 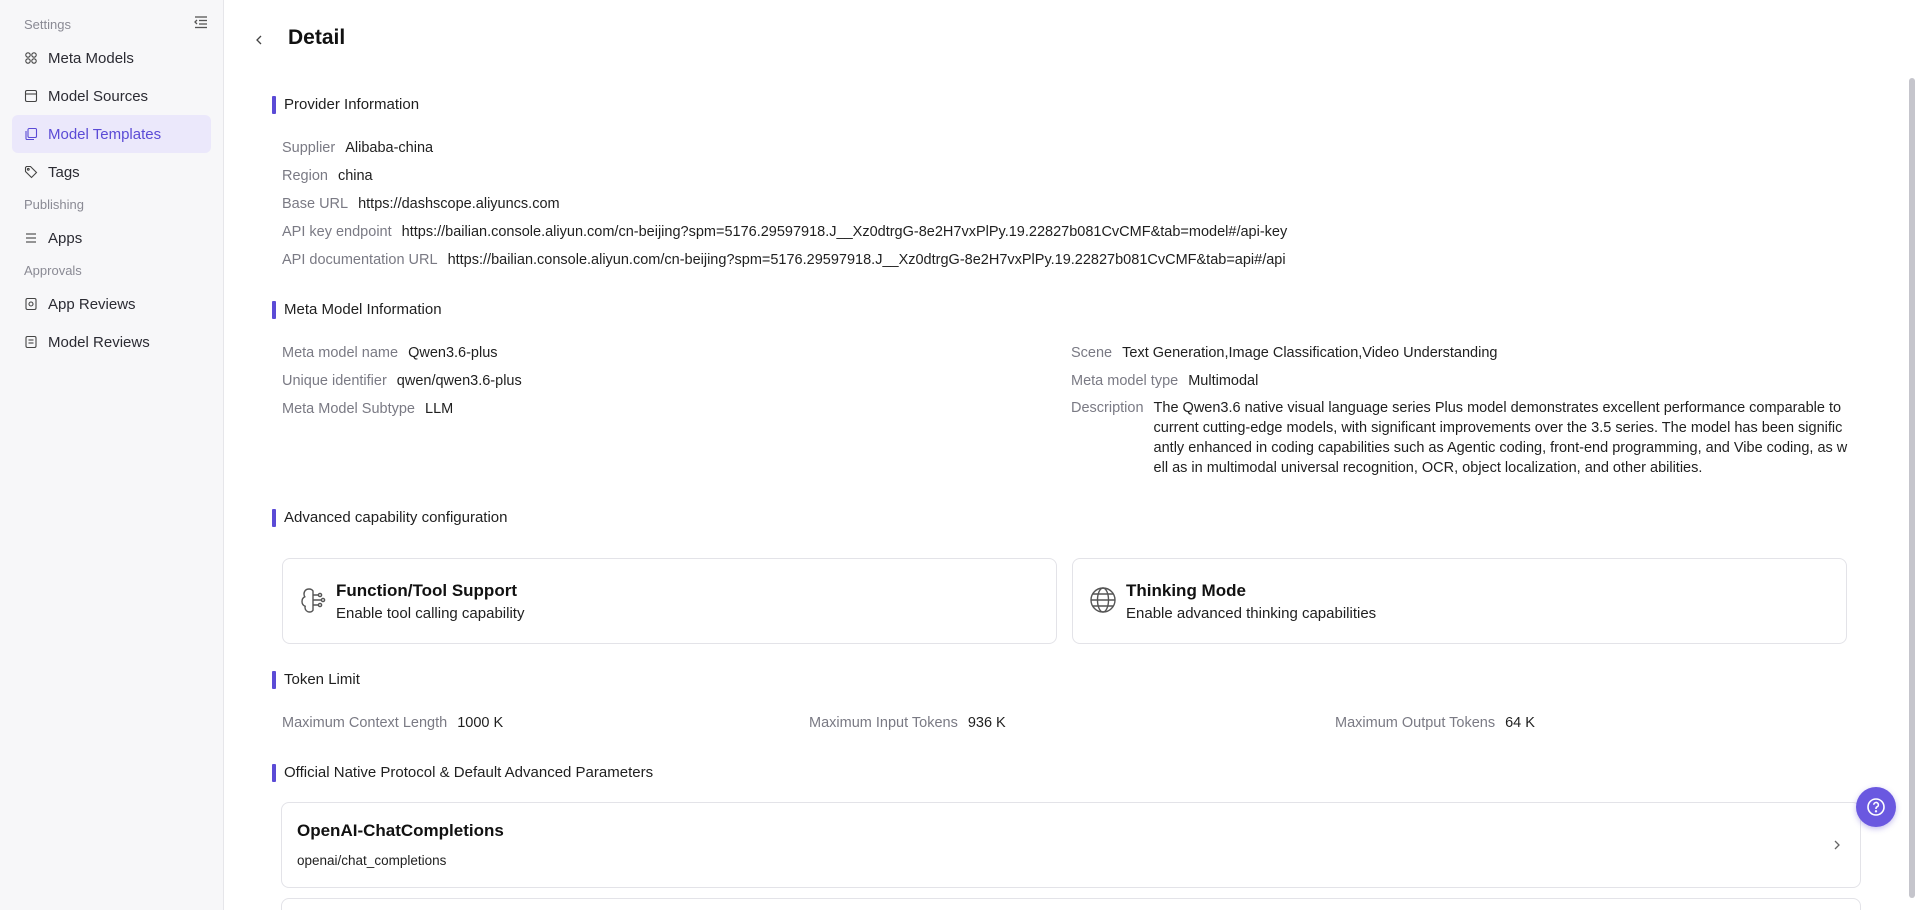 What do you see at coordinates (1837, 845) in the screenshot?
I see `chevron-right-icon` at bounding box center [1837, 845].